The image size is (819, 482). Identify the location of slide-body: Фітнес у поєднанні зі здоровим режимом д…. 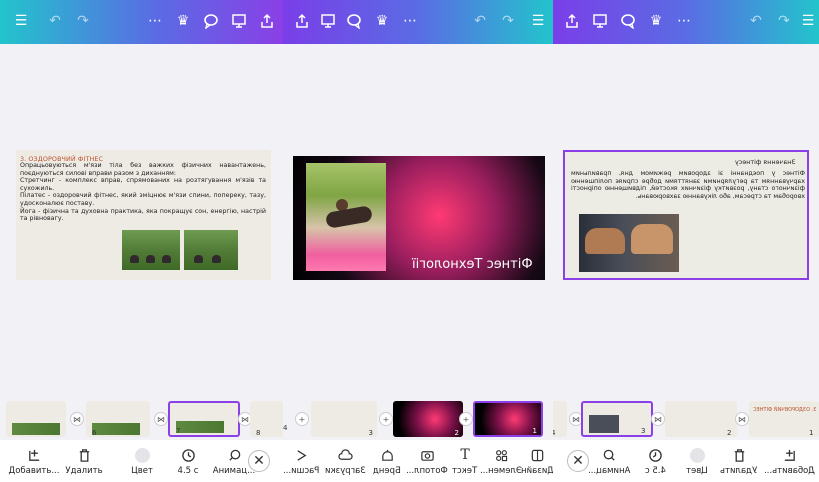
(688, 185).